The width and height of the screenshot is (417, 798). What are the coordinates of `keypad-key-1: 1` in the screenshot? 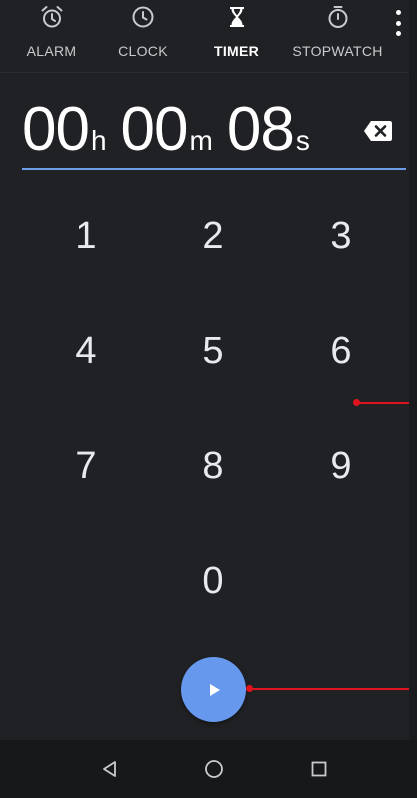 It's located at (86, 236).